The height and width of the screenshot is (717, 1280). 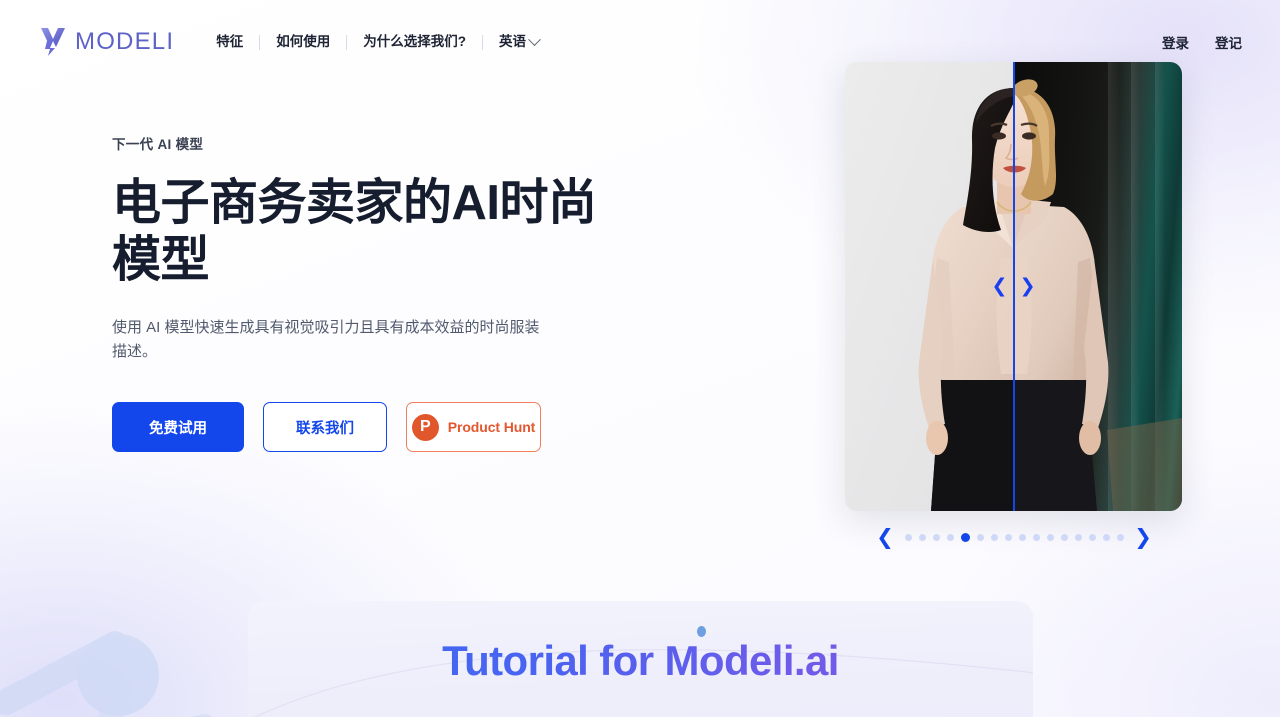 I want to click on comparison-slider-handle: ❮ ❯, so click(x=1014, y=287).